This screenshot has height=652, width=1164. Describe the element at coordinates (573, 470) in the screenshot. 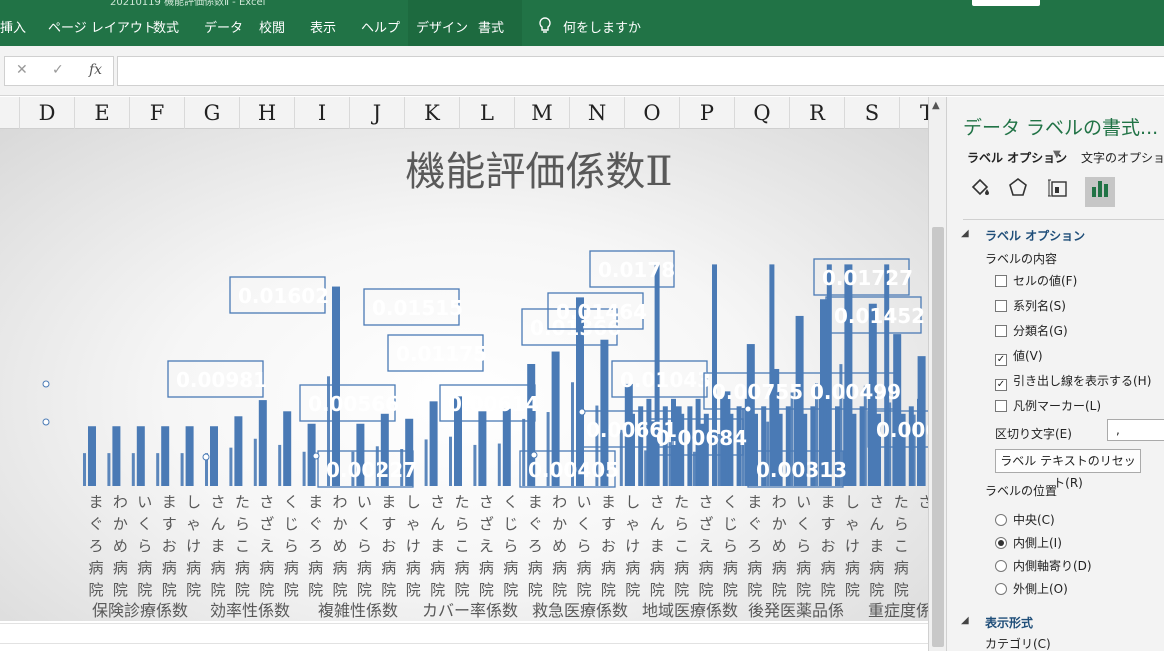

I see `data-label: 0.00405` at that location.